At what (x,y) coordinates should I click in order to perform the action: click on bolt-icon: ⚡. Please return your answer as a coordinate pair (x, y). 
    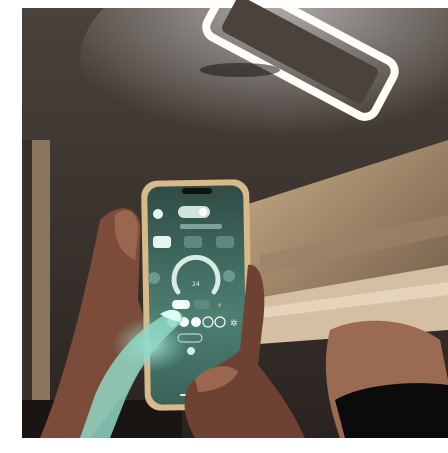
    Looking at the image, I should click on (220, 305).